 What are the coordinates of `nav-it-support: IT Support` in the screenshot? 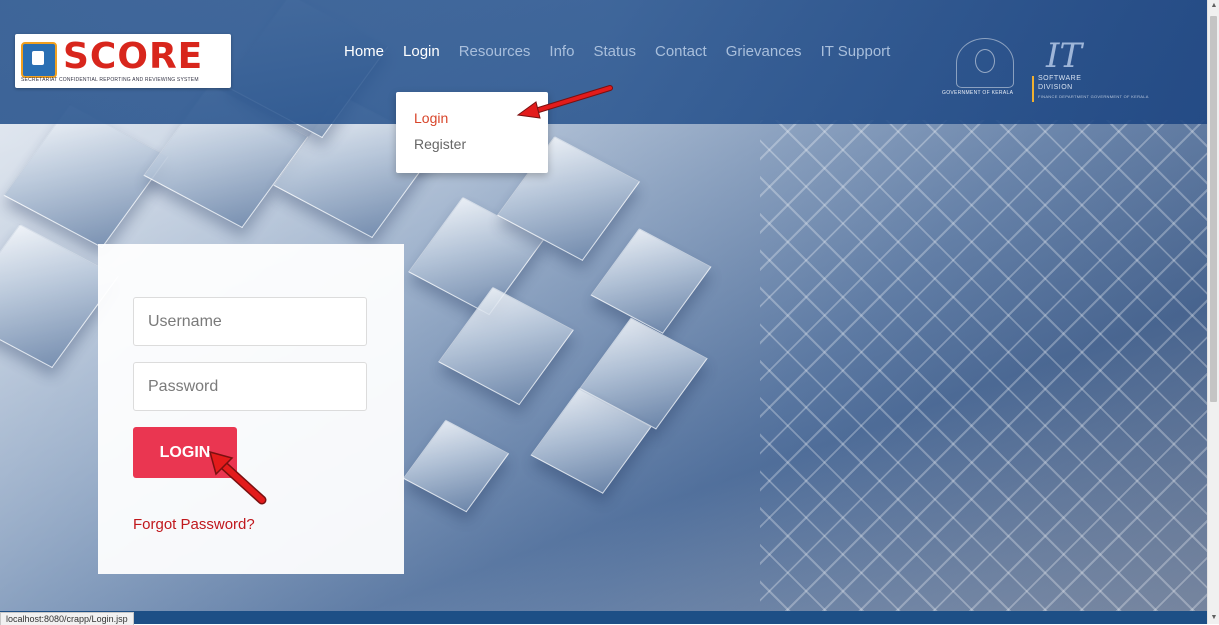 It's located at (856, 51).